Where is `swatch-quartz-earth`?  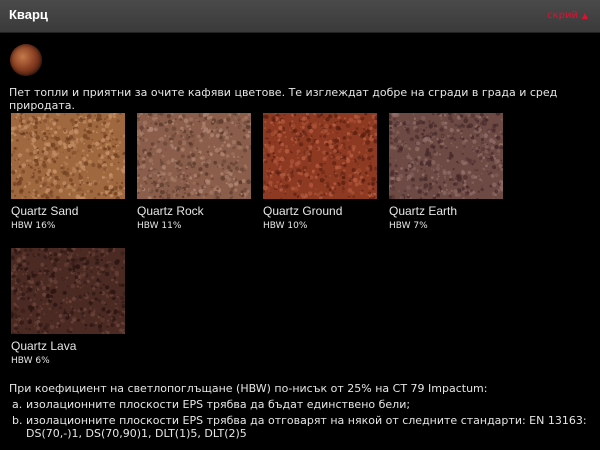 swatch-quartz-earth is located at coordinates (446, 155).